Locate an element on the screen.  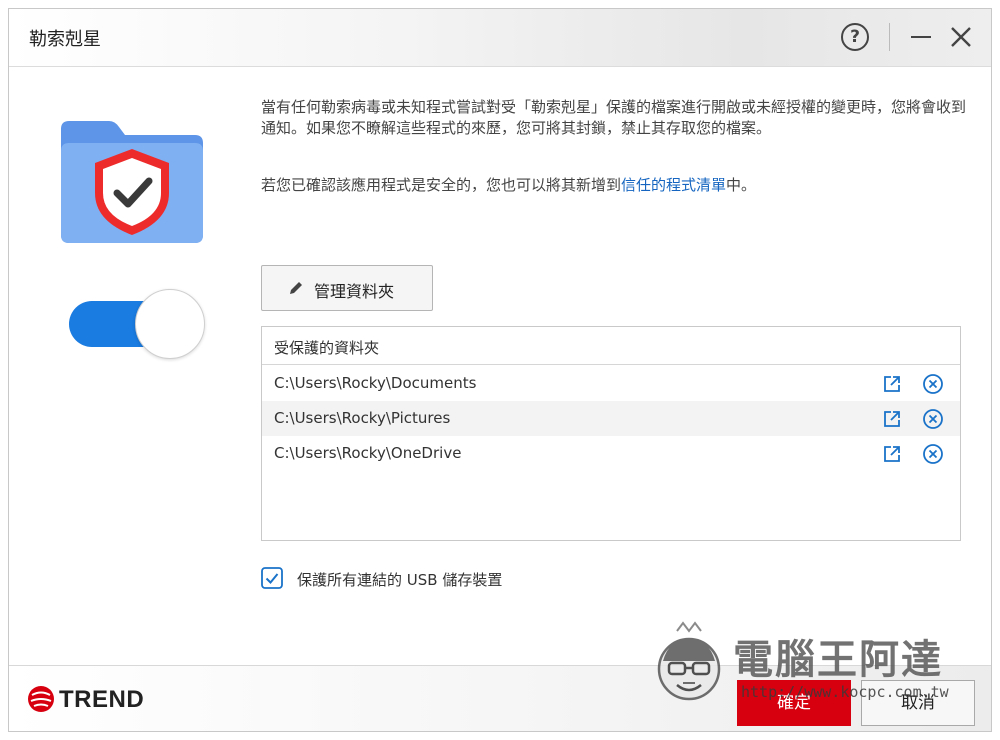
trend-micro-logo: TREND is located at coordinates (102, 699).